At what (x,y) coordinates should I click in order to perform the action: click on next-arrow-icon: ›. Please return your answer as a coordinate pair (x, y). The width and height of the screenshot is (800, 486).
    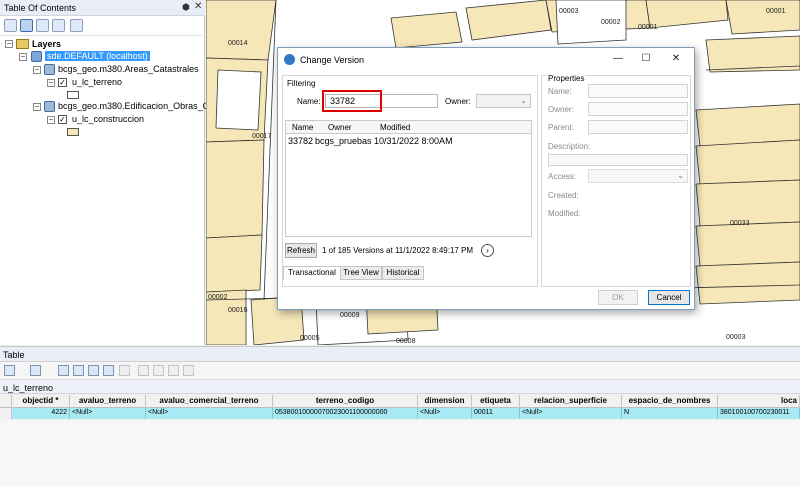
    Looking at the image, I should click on (487, 250).